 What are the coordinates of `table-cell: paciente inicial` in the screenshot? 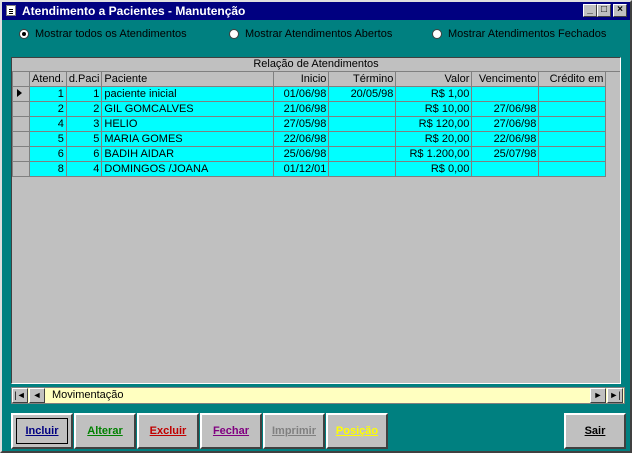 It's located at (188, 94).